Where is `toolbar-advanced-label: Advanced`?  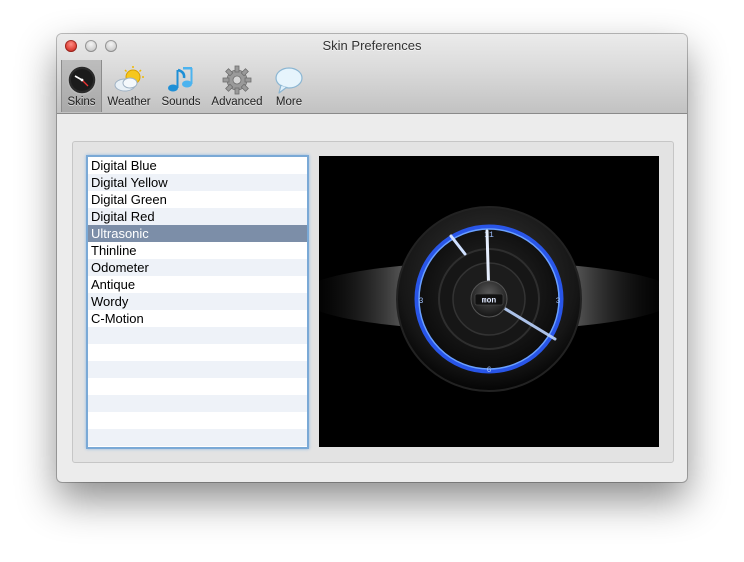
toolbar-advanced-label: Advanced is located at coordinates (237, 102).